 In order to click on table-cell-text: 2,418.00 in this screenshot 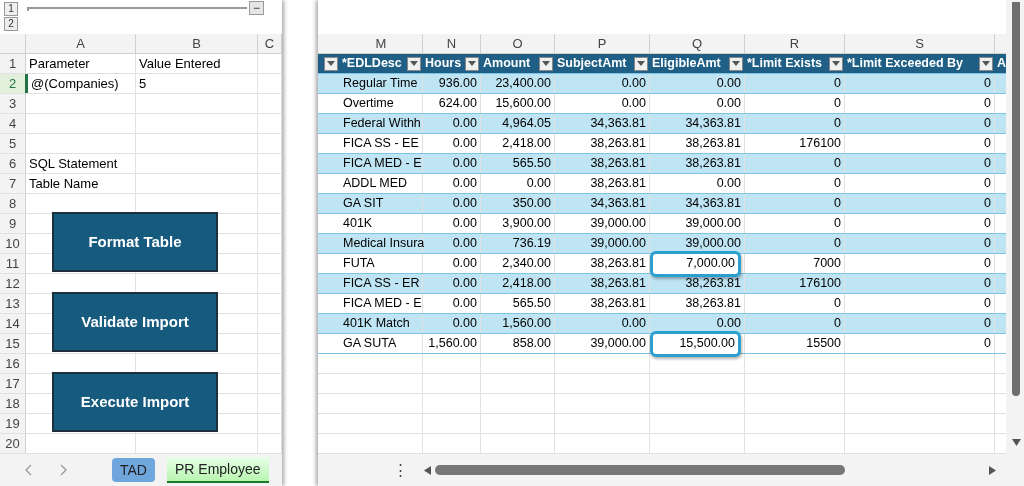, I will do `click(526, 284)`.